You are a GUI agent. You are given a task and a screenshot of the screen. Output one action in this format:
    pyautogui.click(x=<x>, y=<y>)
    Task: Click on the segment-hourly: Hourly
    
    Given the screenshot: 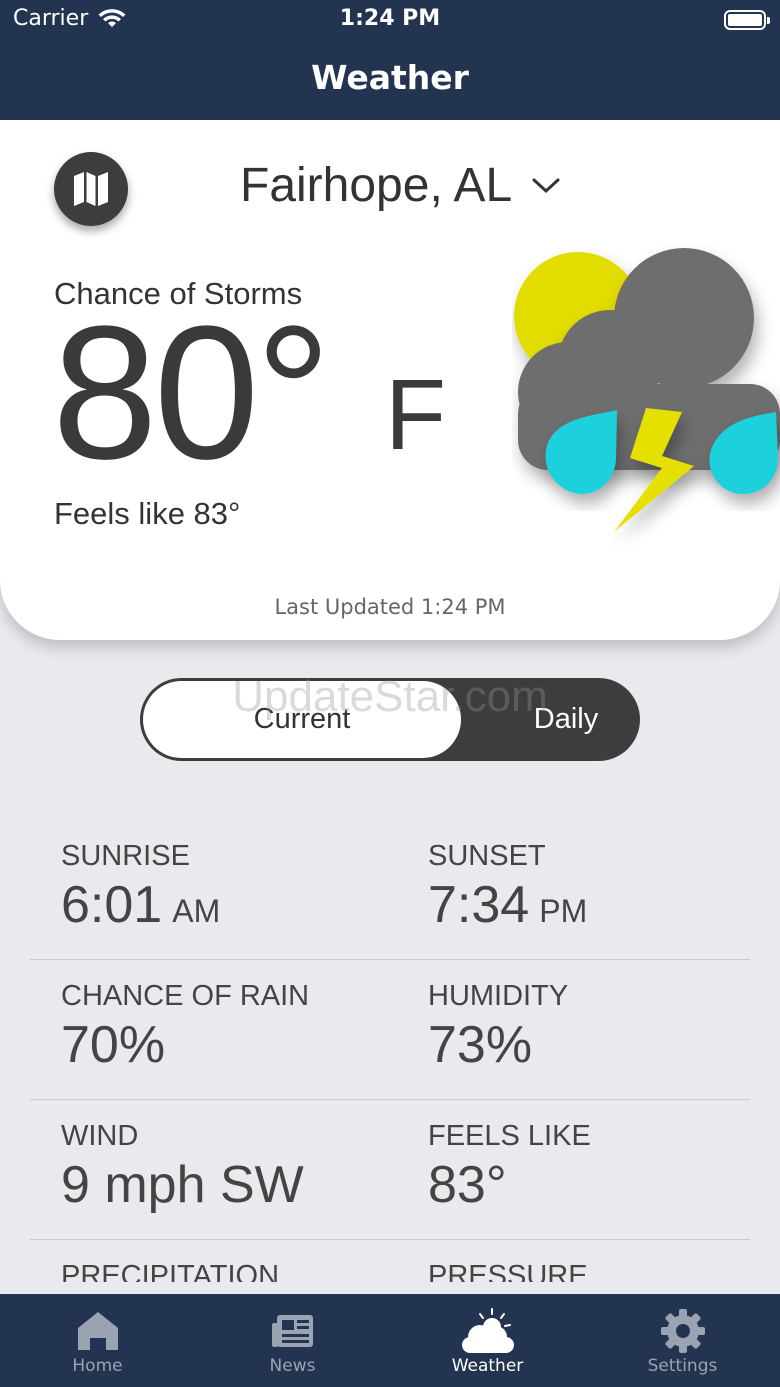 What is the action you would take?
    pyautogui.click(x=410, y=719)
    